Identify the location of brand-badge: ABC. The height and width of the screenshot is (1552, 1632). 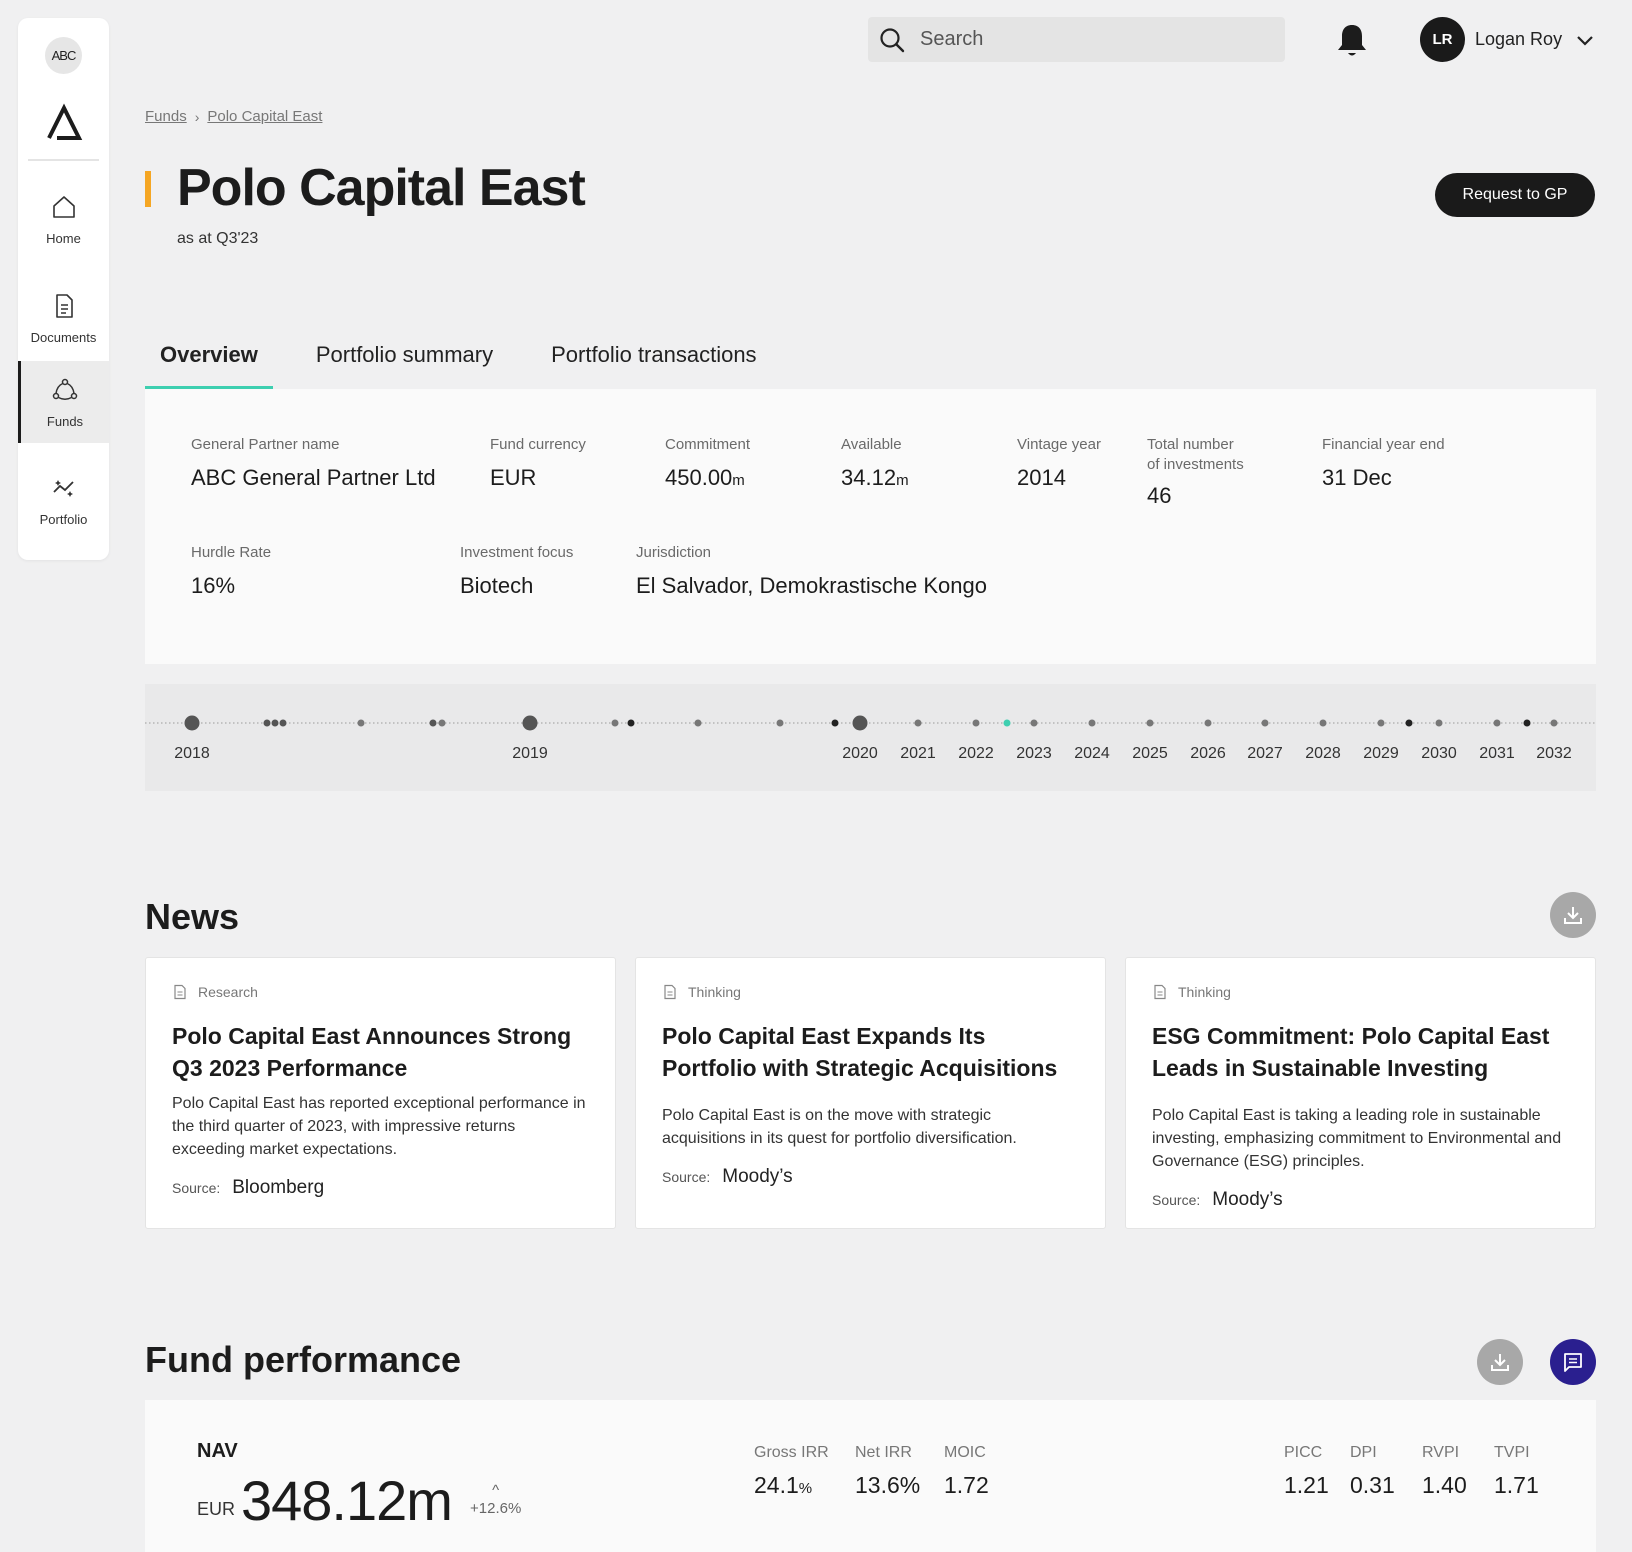
(63, 55).